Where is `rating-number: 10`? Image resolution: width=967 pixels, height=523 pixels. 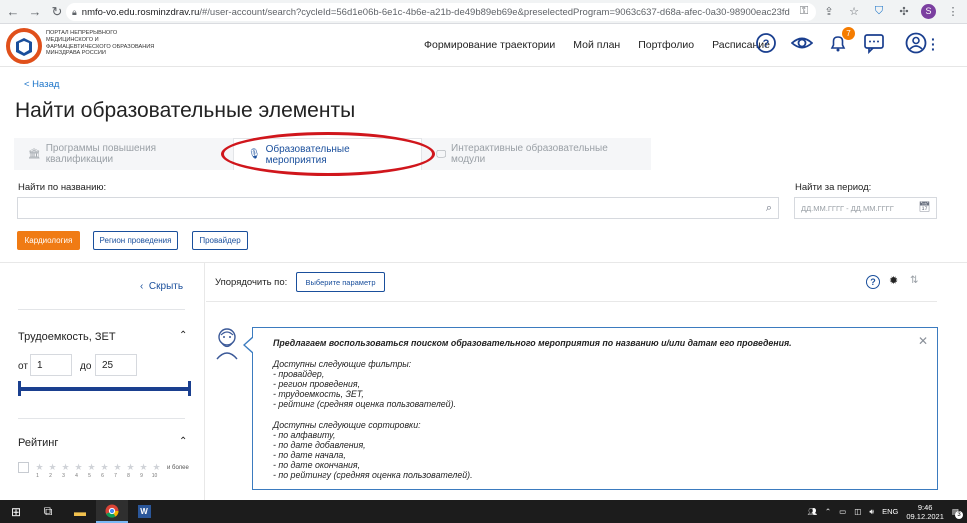
rating-number: 10 is located at coordinates (154, 476).